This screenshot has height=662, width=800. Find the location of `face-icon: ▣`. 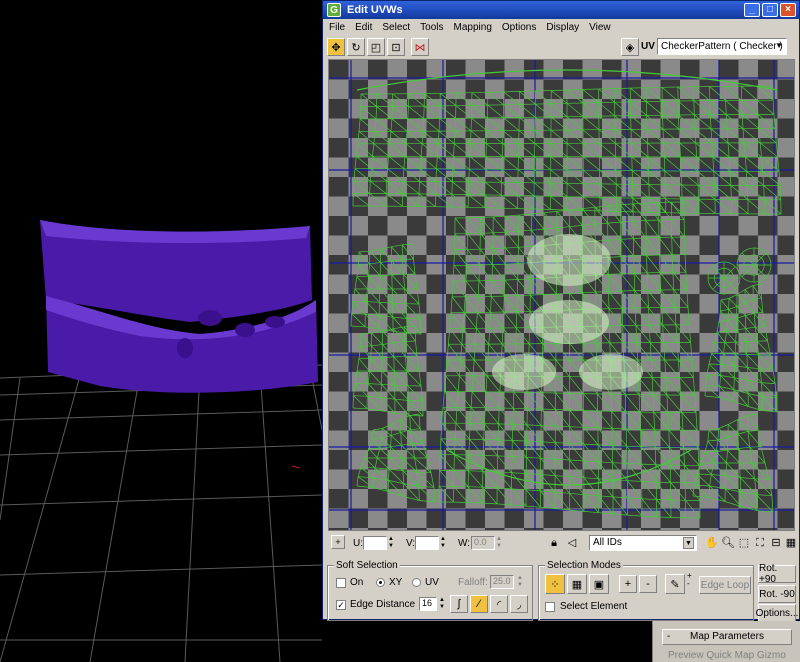

face-icon: ▣ is located at coordinates (599, 584).